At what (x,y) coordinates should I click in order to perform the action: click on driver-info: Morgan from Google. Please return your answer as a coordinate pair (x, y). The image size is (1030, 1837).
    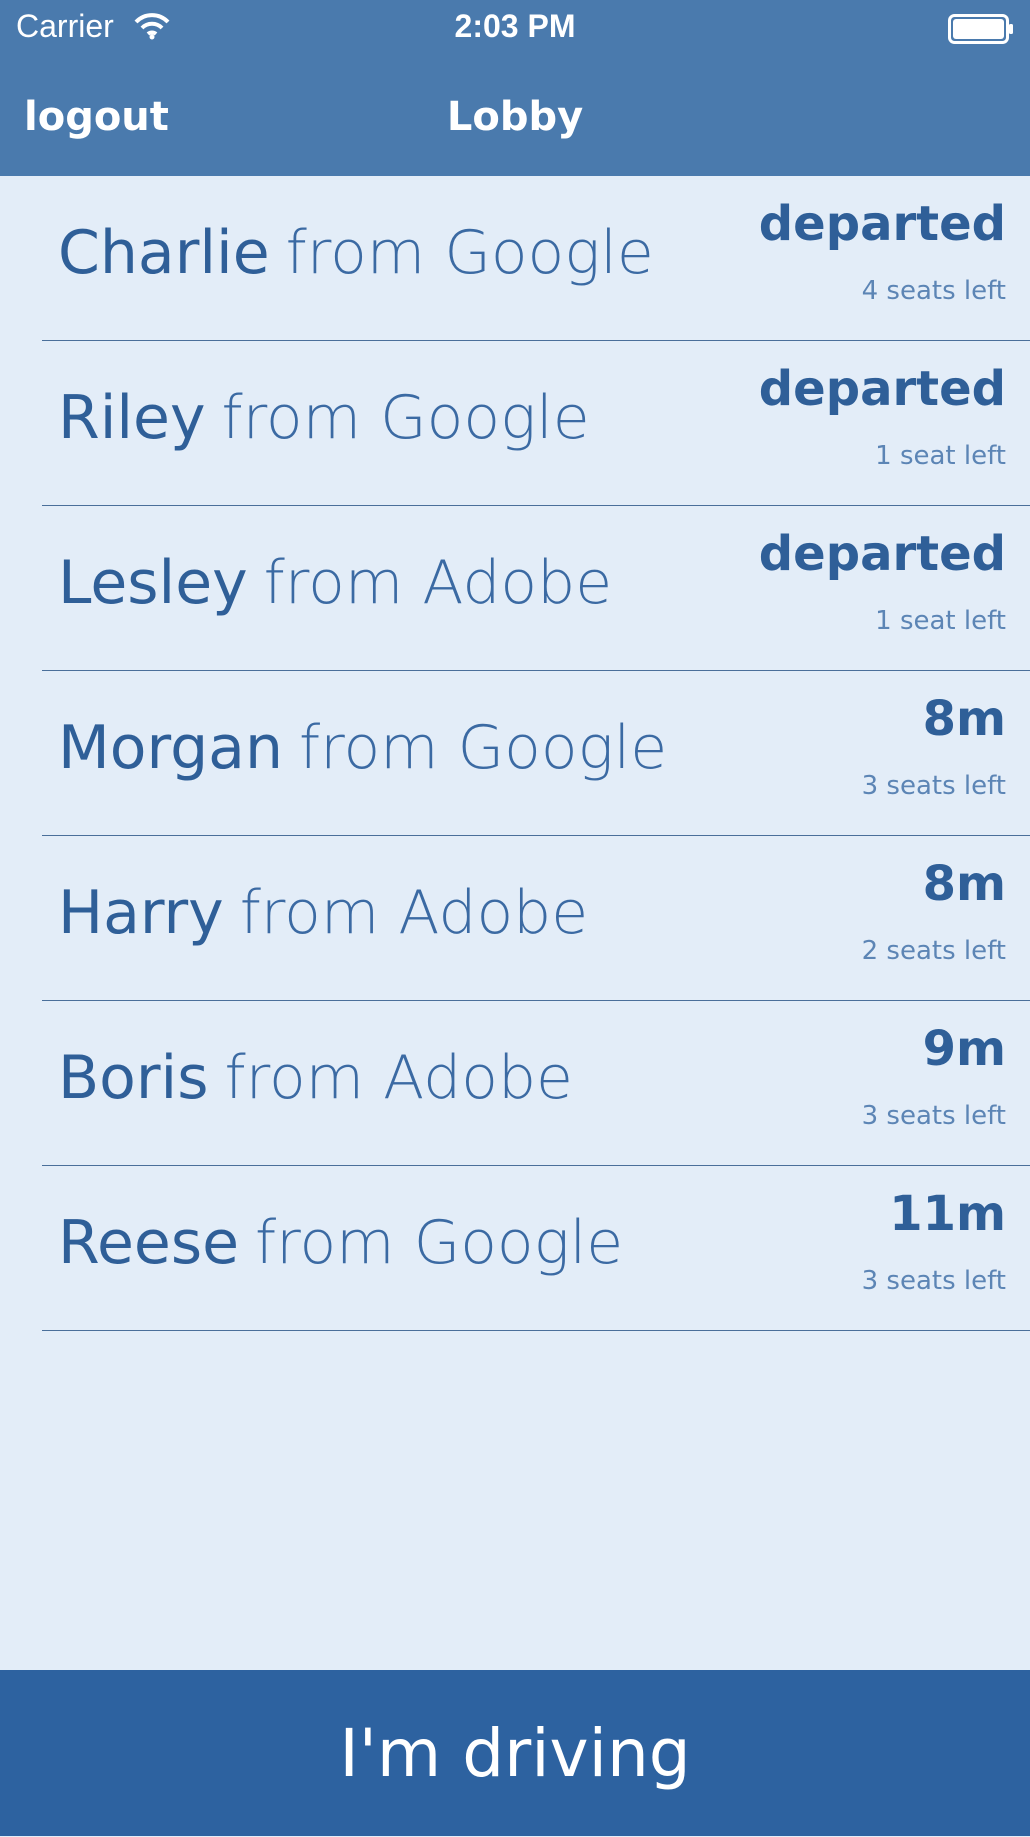
    Looking at the image, I should click on (362, 748).